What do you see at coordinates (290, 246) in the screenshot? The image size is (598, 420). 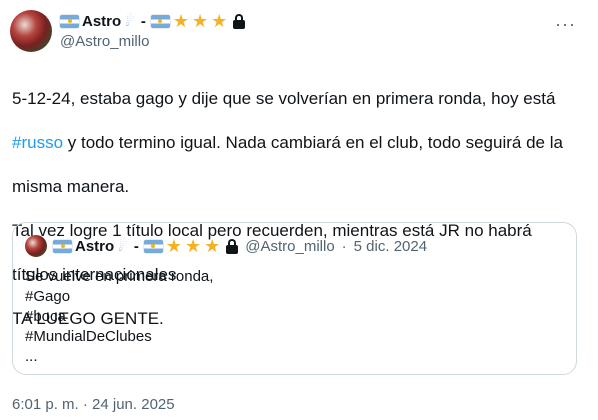 I see `quoted-handle: @Astro_millo` at bounding box center [290, 246].